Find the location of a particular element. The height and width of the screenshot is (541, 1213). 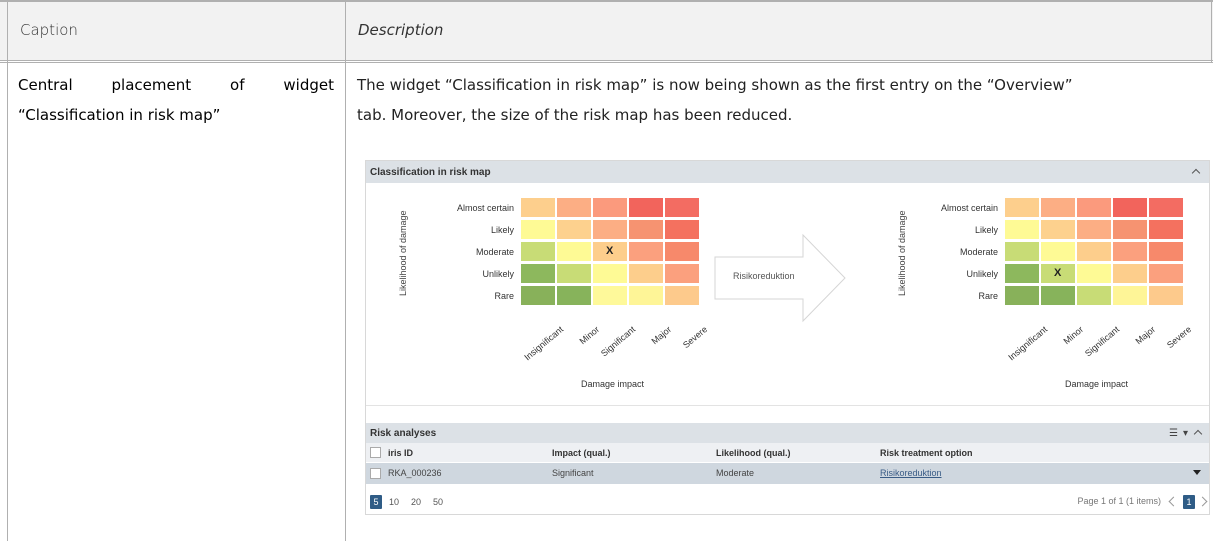

caption-line-1: Central placement of widget is located at coordinates (176, 85).